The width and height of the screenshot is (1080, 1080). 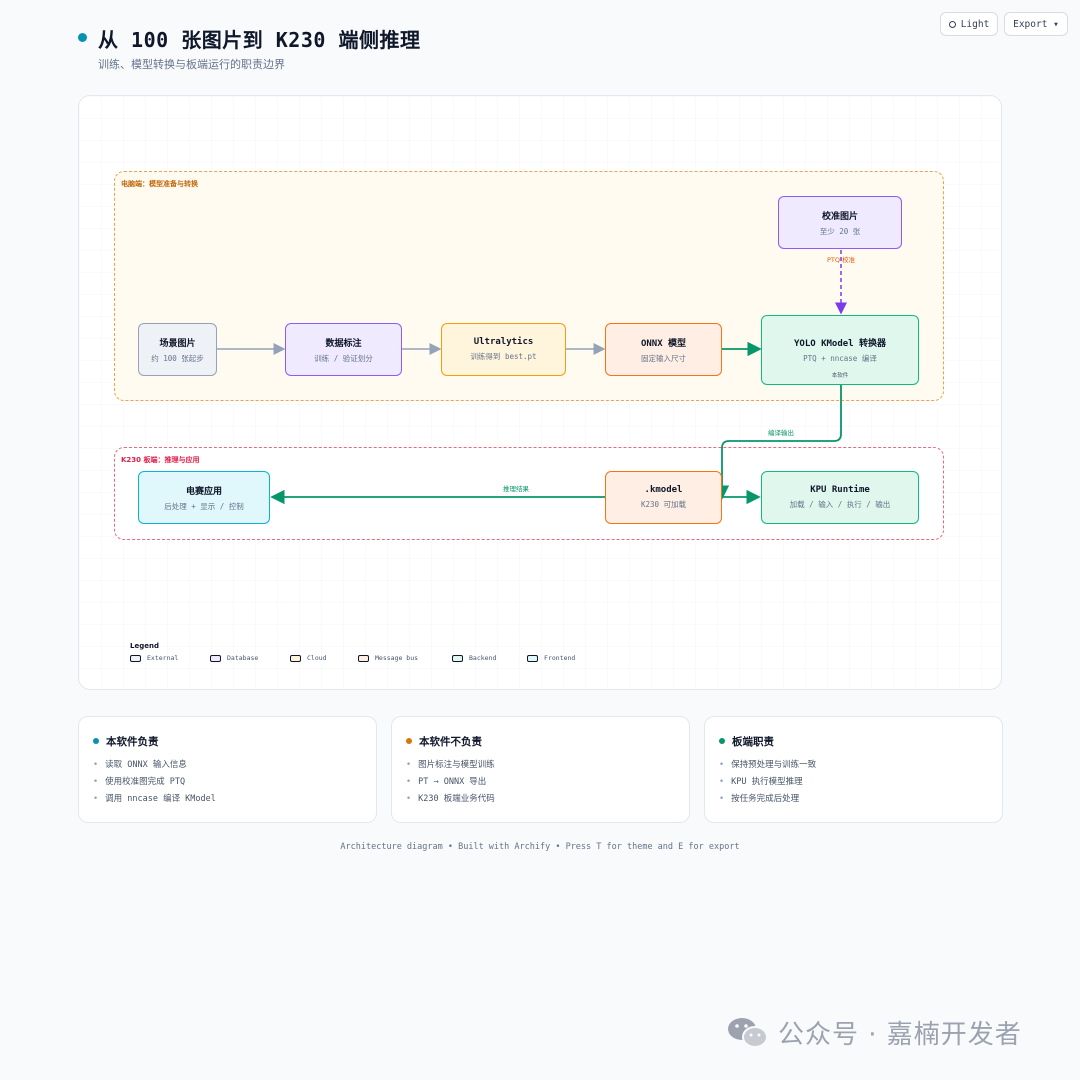 What do you see at coordinates (840, 358) in the screenshot?
I see `node-subtitle: PTQ + nncase 编译` at bounding box center [840, 358].